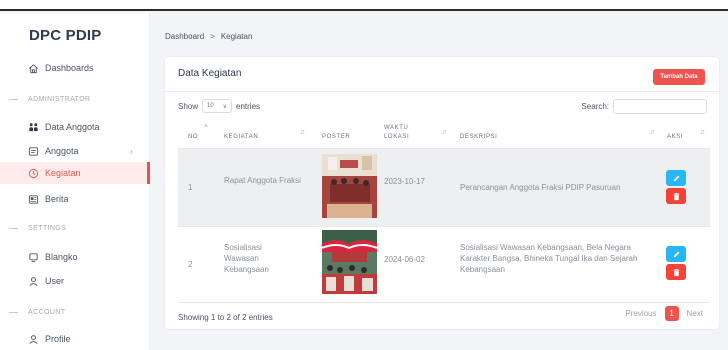 The height and width of the screenshot is (350, 728). I want to click on cell-kegiatan: Rapat Anggota Fraksi, so click(262, 180).